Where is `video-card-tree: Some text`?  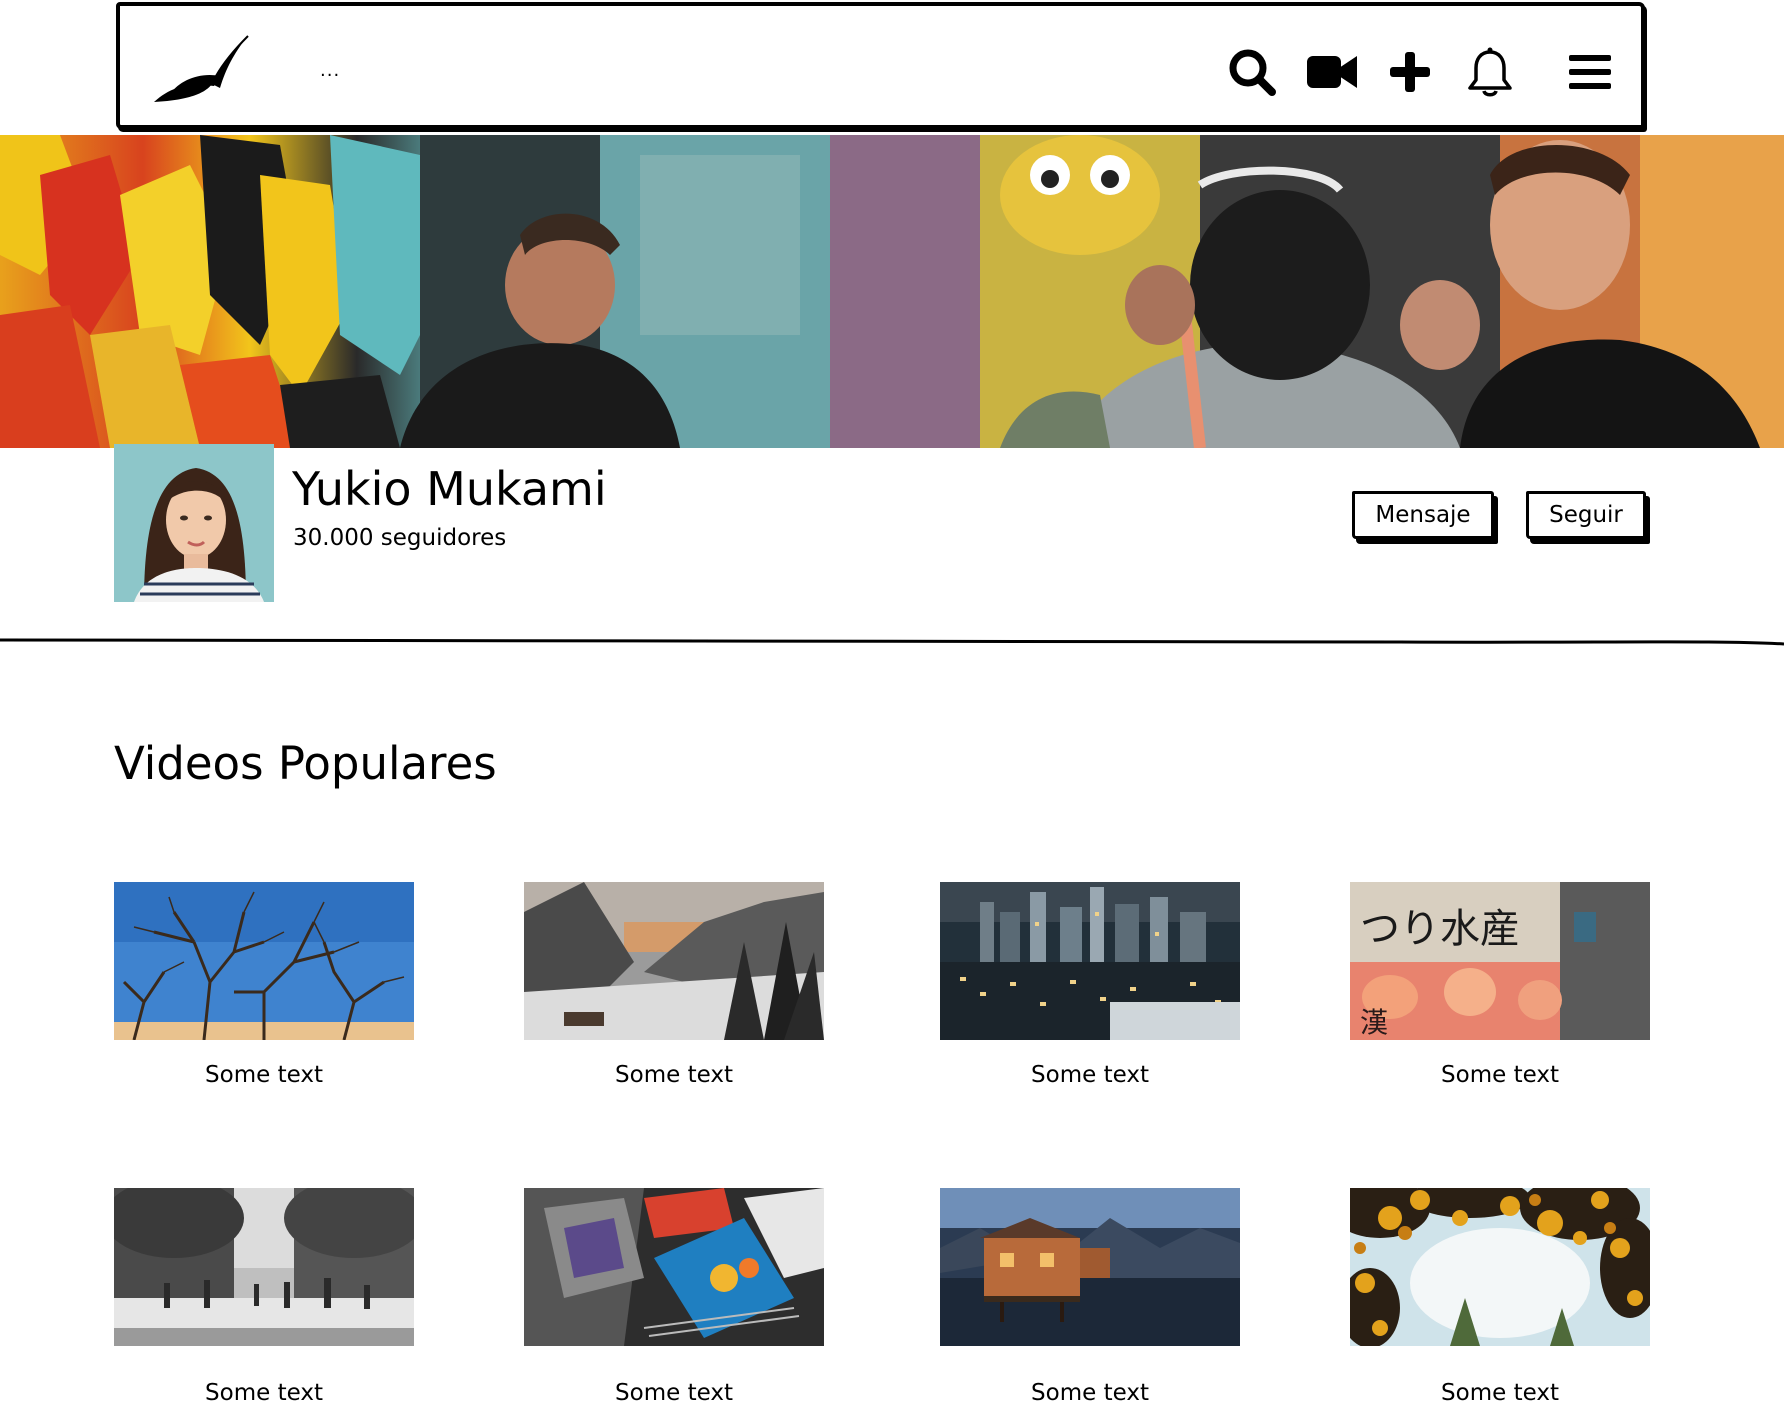
video-card-tree: Some text is located at coordinates (264, 985).